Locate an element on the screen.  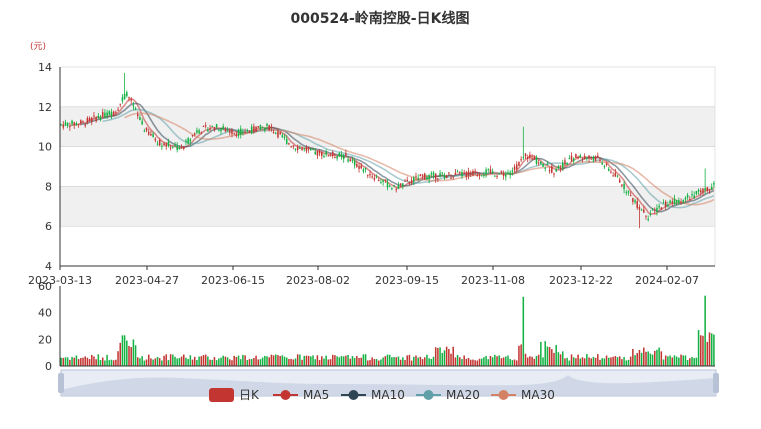
chart-title: 000524-岭南控股-日K线图 is located at coordinates (380, 18).